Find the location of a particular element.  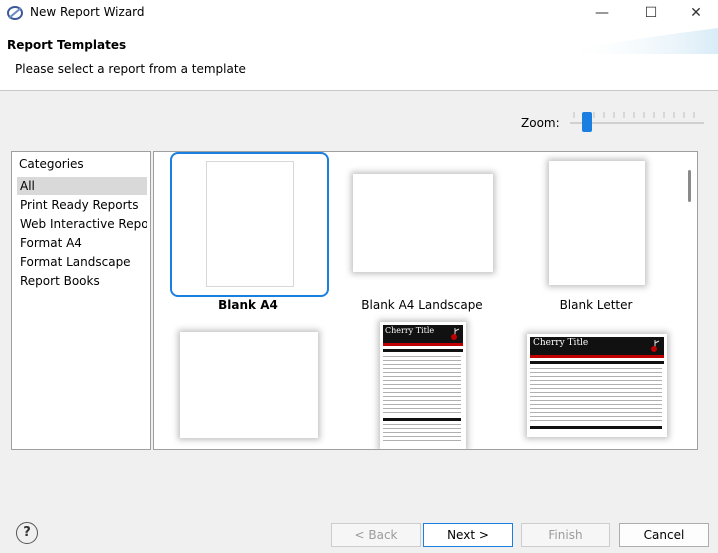

cancel-button: Cancel is located at coordinates (664, 535).